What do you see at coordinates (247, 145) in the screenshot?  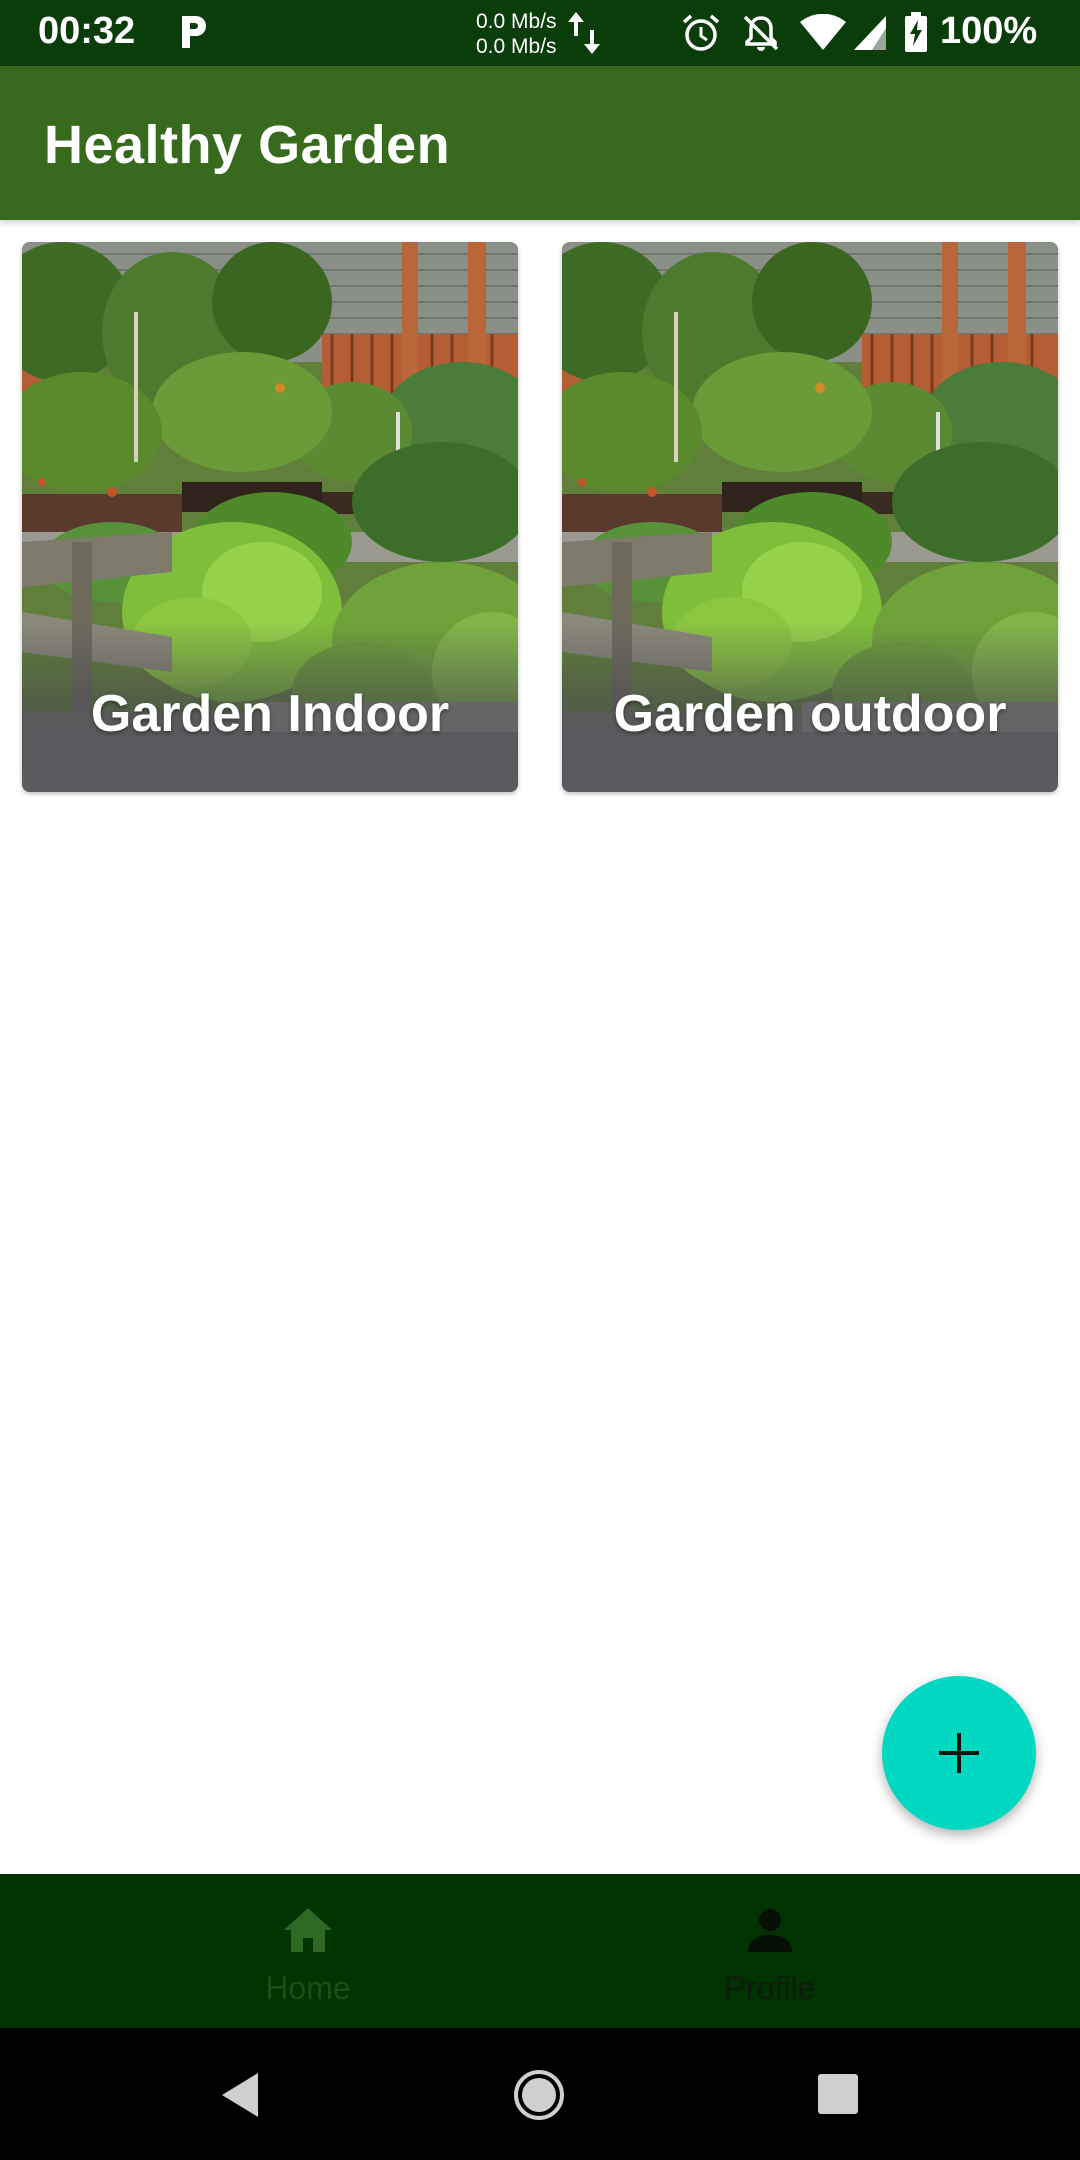 I see `app-title: Healthy Garden` at bounding box center [247, 145].